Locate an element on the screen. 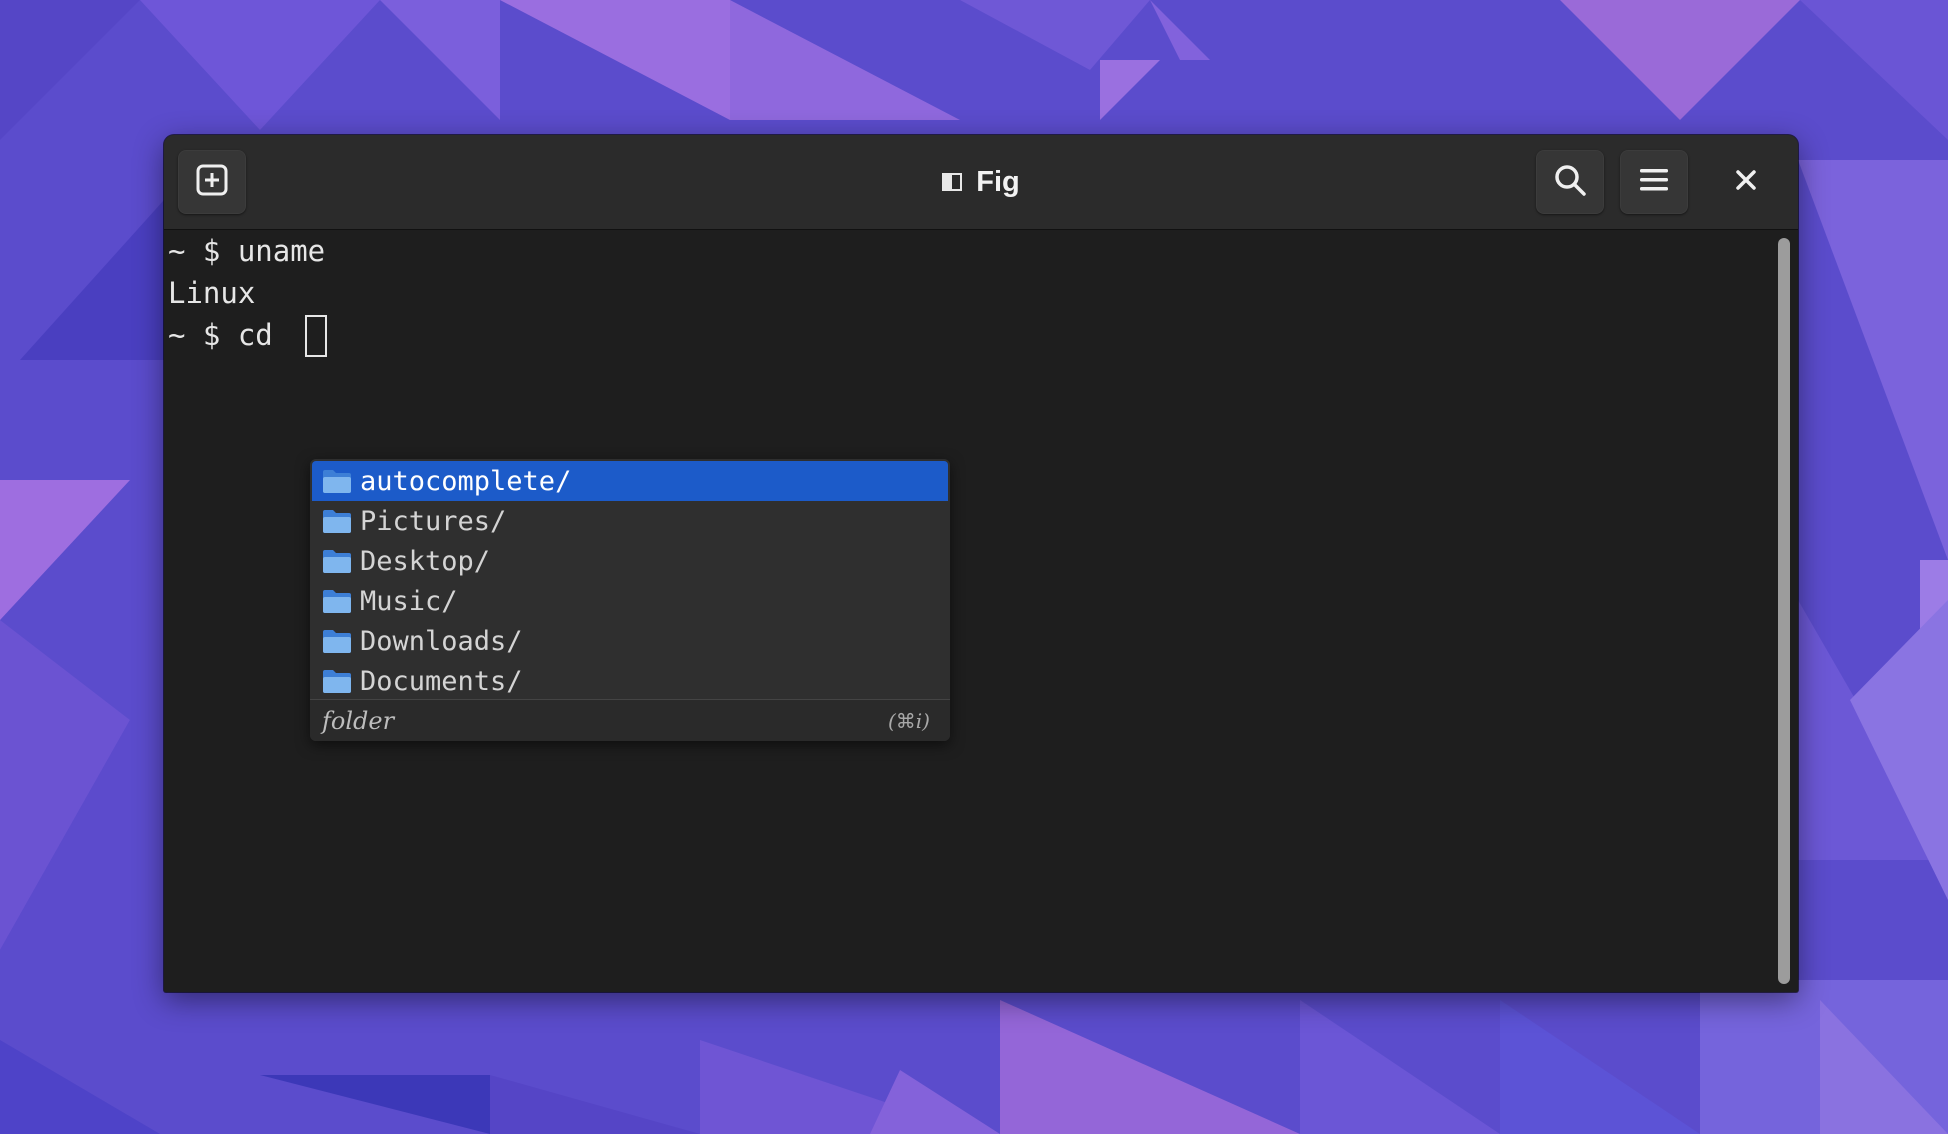 This screenshot has height=1134, width=1948. close-button is located at coordinates (1746, 182).